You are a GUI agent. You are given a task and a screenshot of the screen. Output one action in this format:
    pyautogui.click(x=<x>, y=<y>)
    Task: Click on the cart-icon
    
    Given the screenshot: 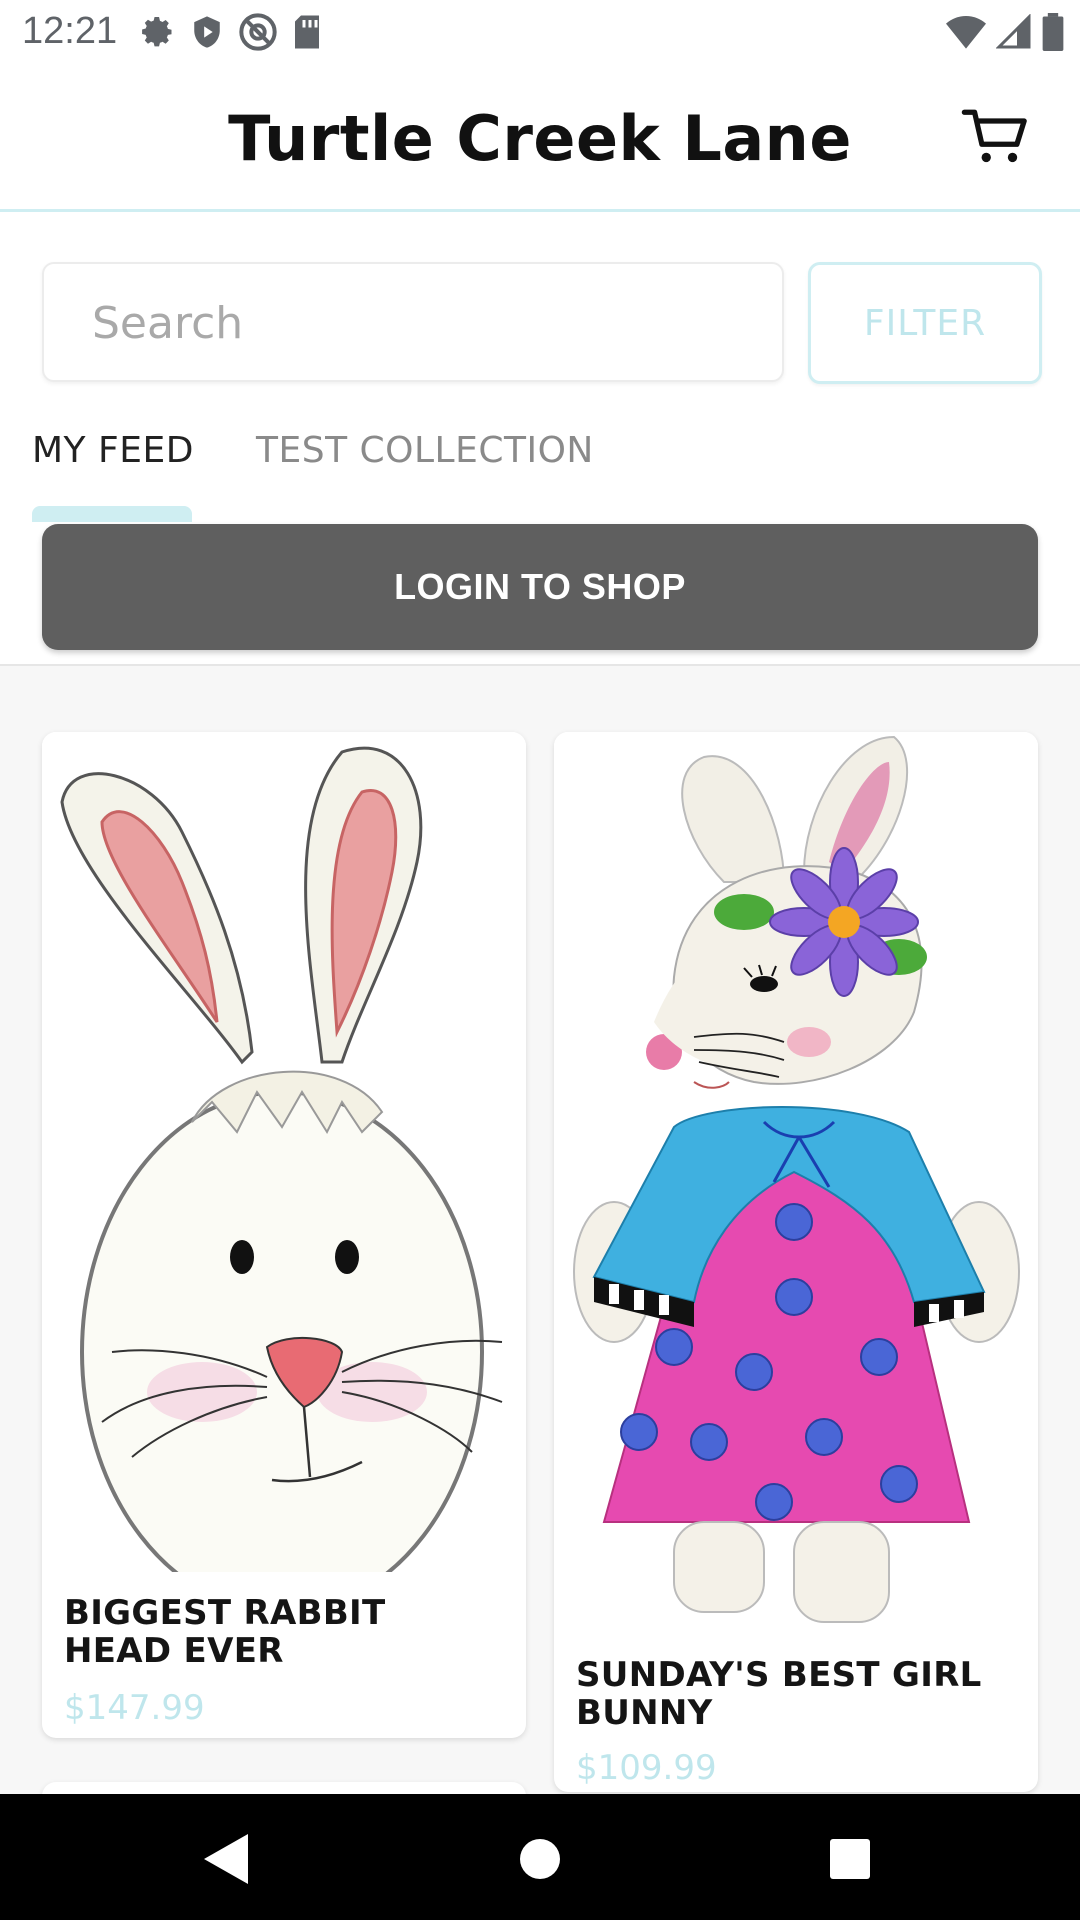 What is the action you would take?
    pyautogui.click(x=994, y=136)
    